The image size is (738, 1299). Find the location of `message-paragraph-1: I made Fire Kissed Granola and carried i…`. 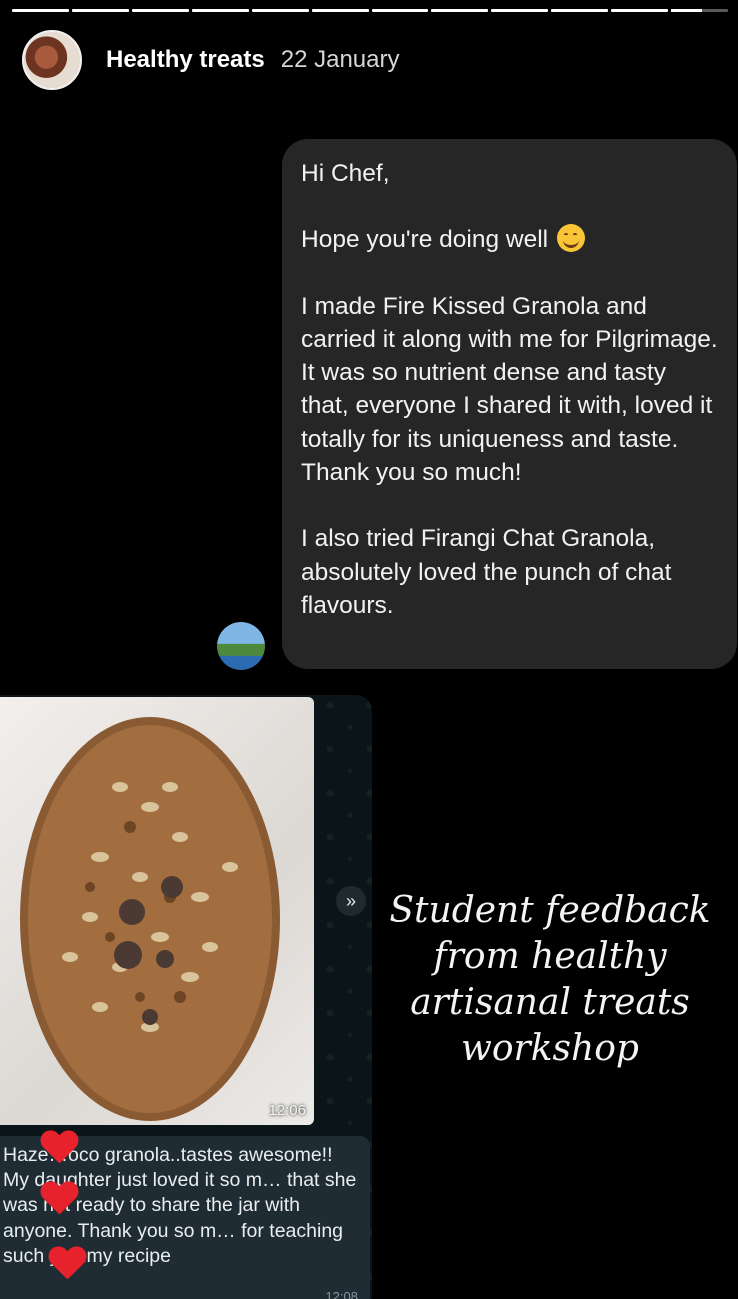

message-paragraph-1: I made Fire Kissed Granola and carried i… is located at coordinates (509, 389).